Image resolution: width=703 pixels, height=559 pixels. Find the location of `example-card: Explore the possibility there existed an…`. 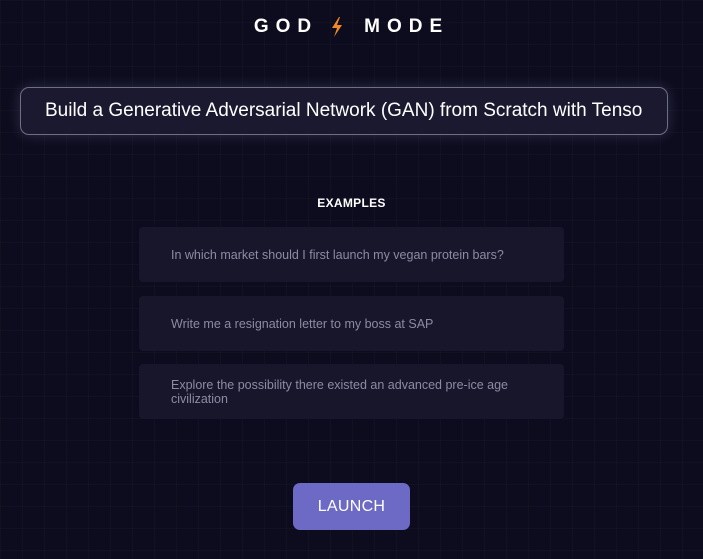

example-card: Explore the possibility there existed an… is located at coordinates (351, 391).